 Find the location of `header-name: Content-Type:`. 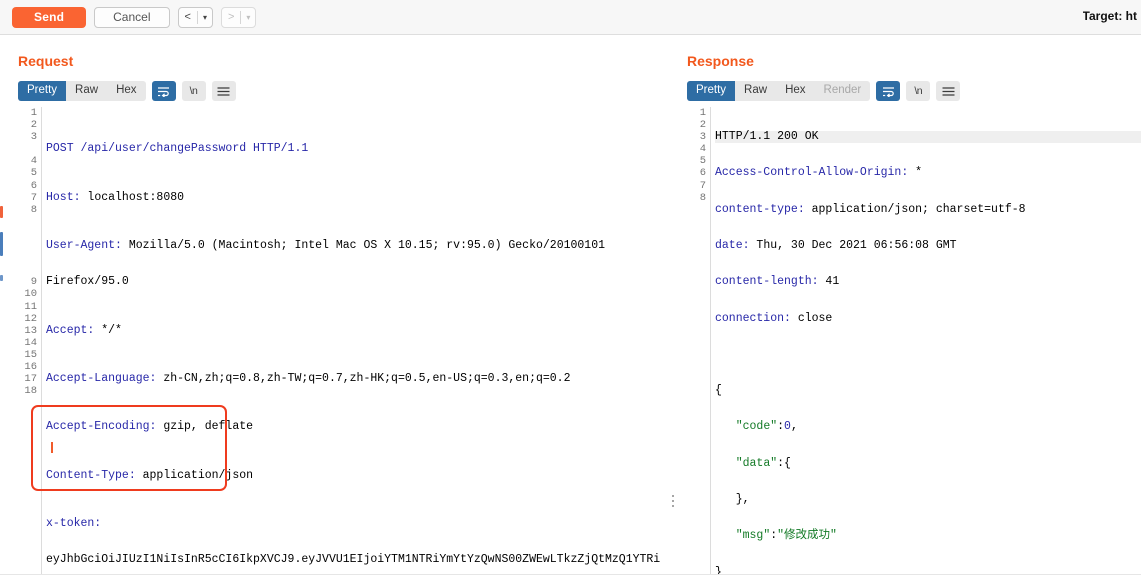

header-name: Content-Type: is located at coordinates (91, 475).